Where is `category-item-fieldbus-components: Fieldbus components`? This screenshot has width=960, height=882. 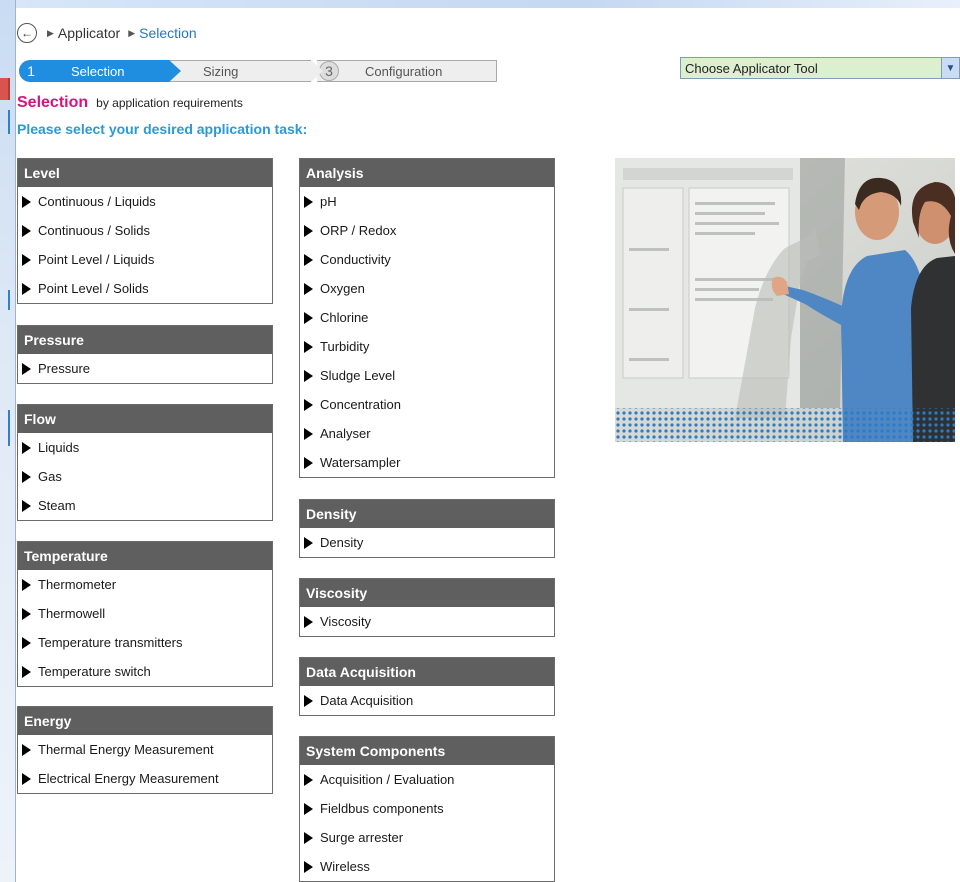 category-item-fieldbus-components: Fieldbus components is located at coordinates (427, 808).